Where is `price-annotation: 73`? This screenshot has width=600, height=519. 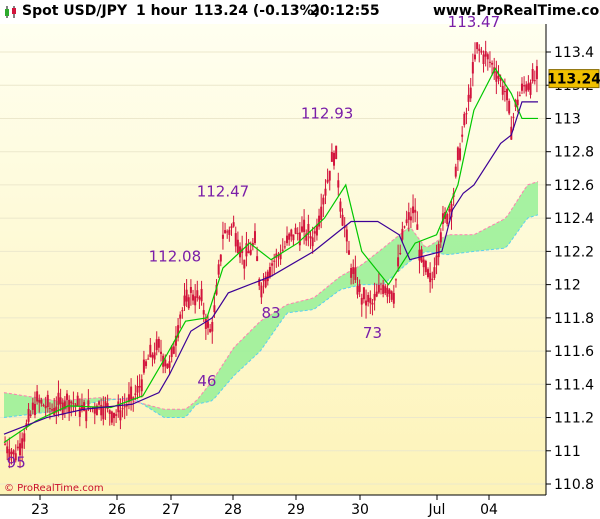 price-annotation: 73 is located at coordinates (372, 333).